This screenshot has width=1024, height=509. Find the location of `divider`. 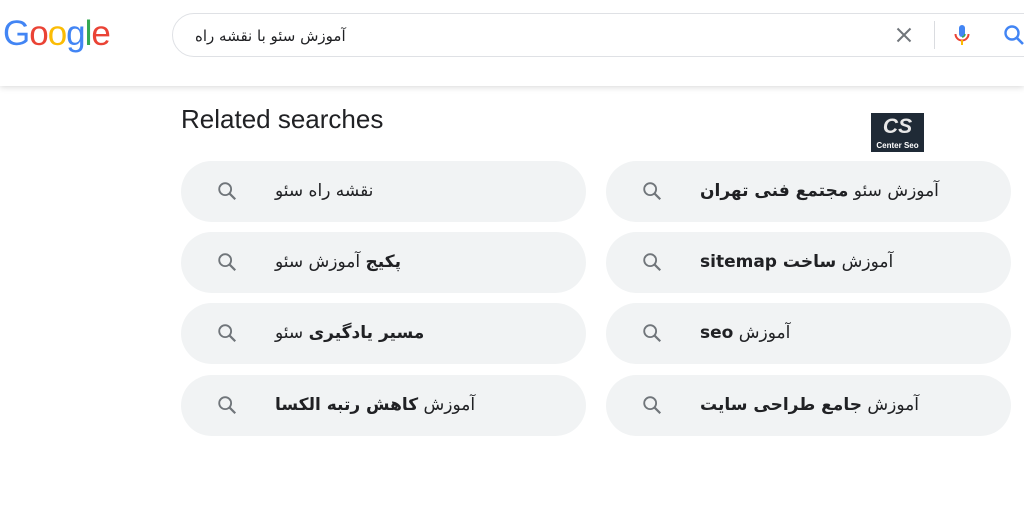

divider is located at coordinates (934, 35).